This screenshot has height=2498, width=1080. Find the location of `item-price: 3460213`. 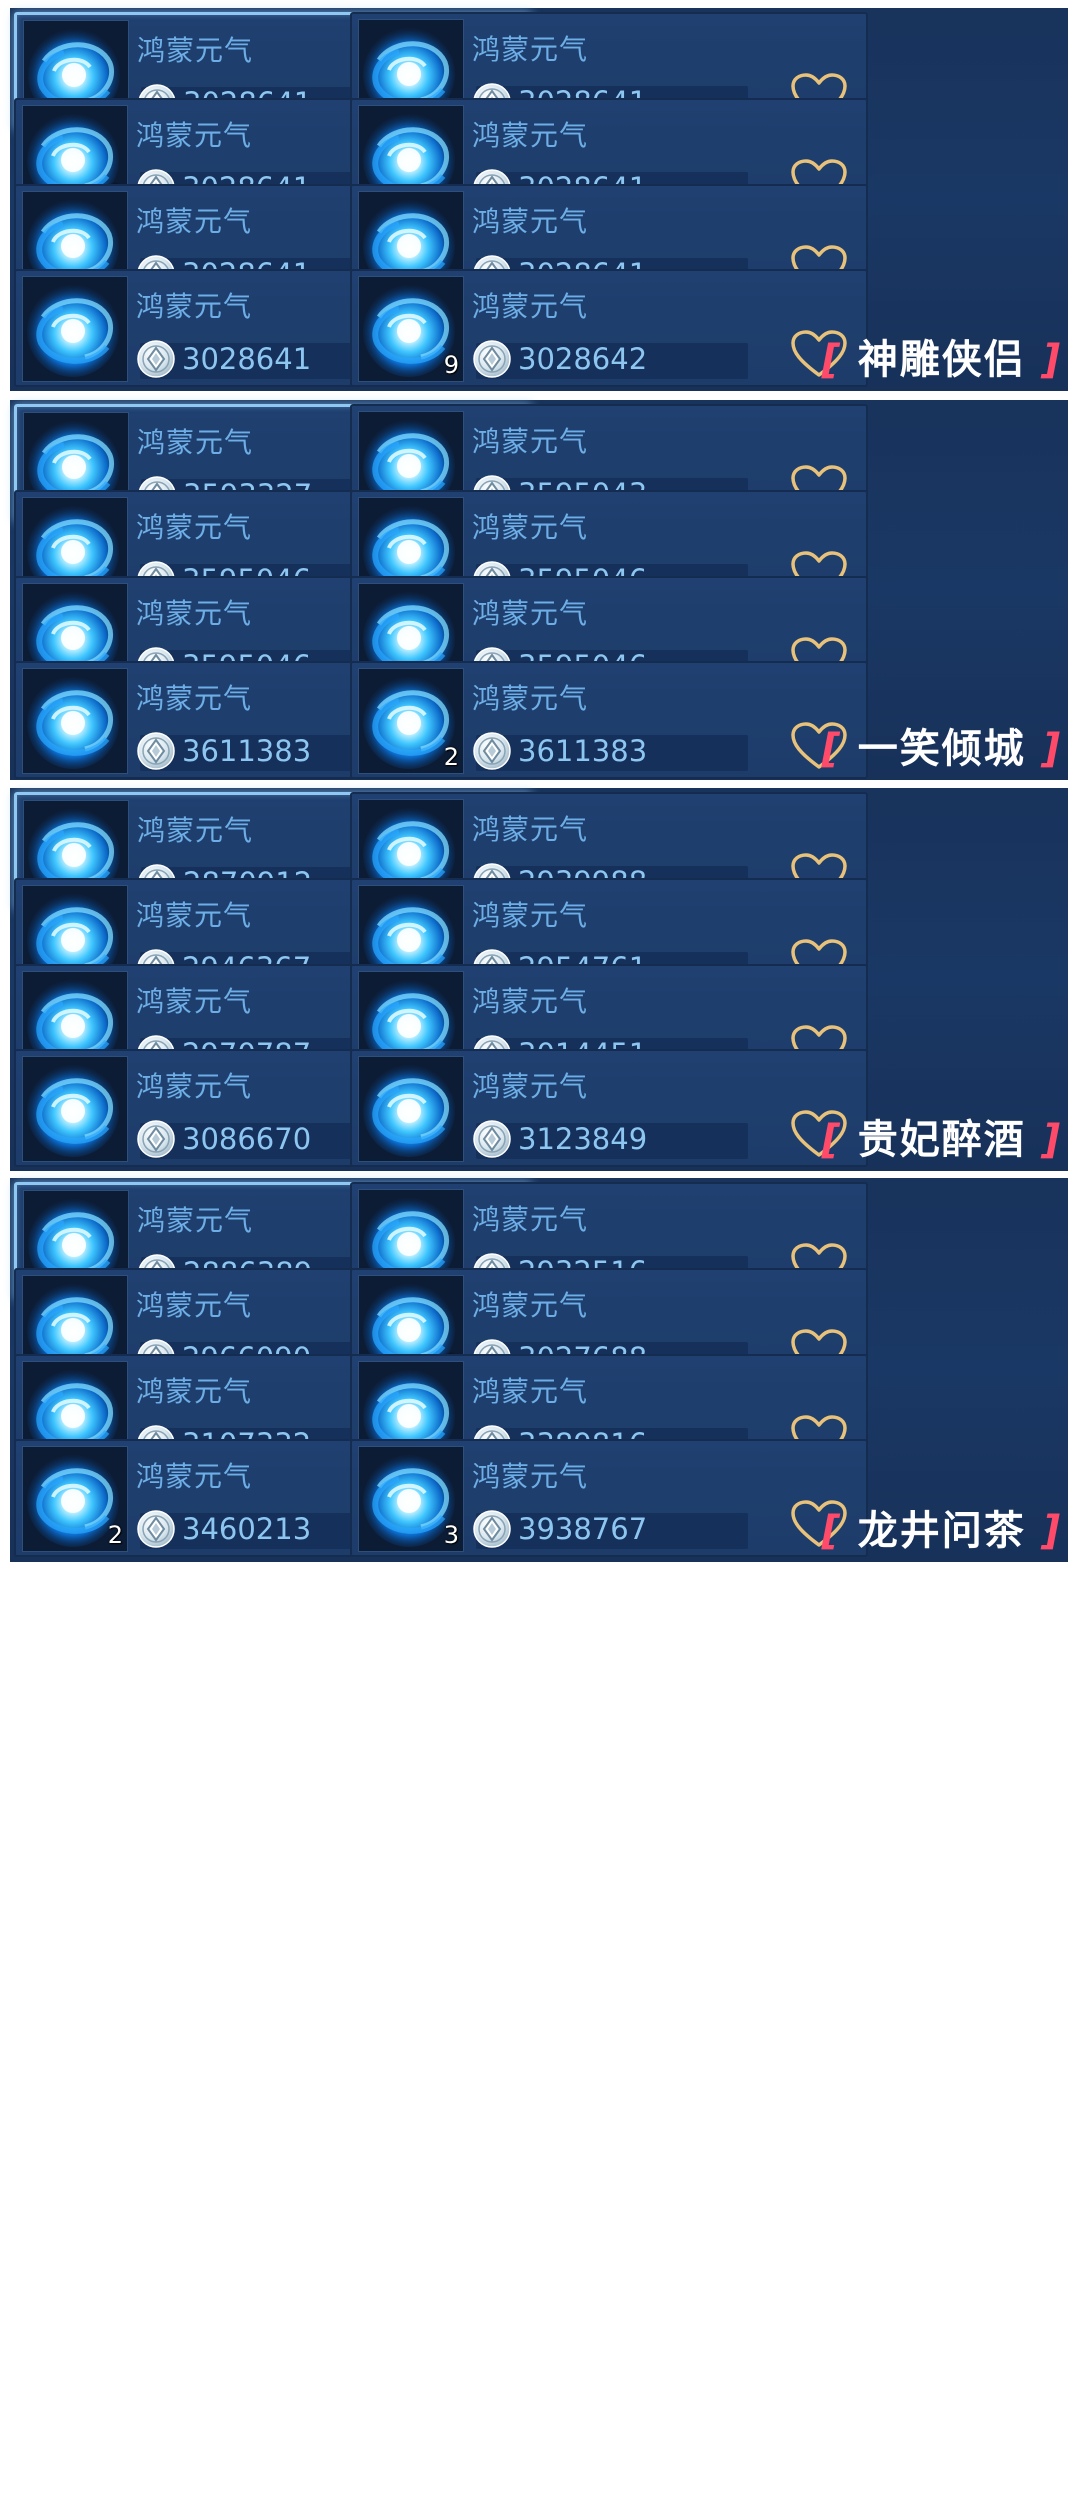

item-price: 3460213 is located at coordinates (247, 1529).